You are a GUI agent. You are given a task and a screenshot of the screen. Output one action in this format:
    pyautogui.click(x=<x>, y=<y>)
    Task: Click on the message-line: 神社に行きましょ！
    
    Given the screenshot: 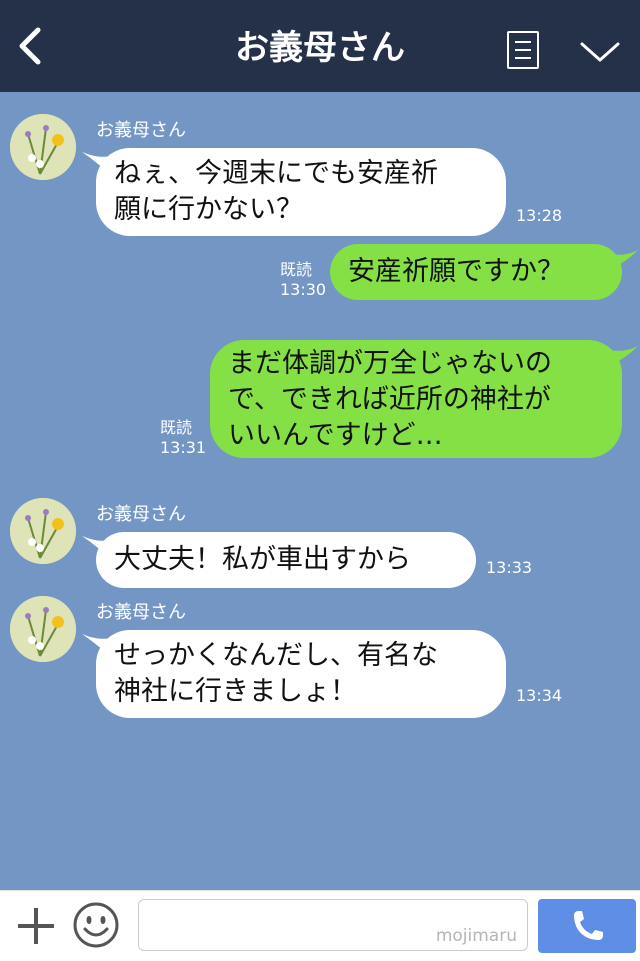 What is the action you would take?
    pyautogui.click(x=235, y=691)
    